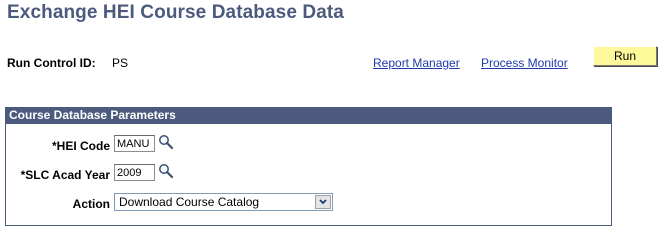  Describe the element at coordinates (134, 143) in the screenshot. I see `hei-code-input` at that location.